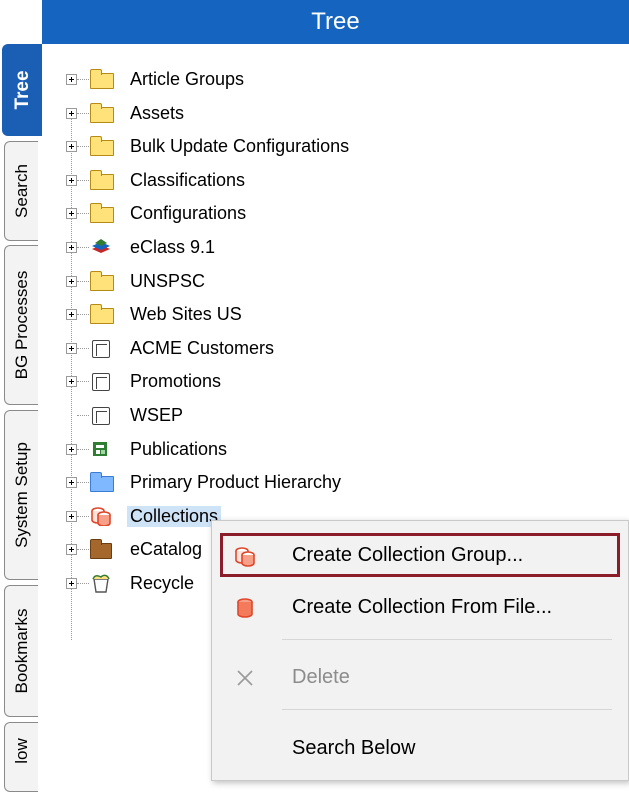 This screenshot has width=629, height=792. I want to click on menu-item-delete: Delete, so click(420, 677).